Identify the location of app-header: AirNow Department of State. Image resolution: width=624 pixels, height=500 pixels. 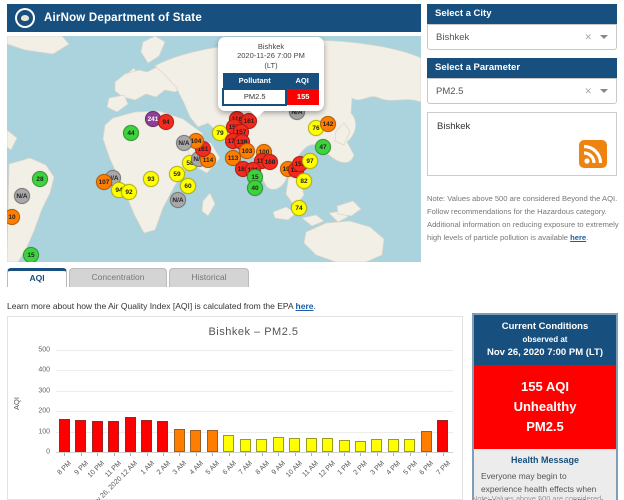
(214, 18).